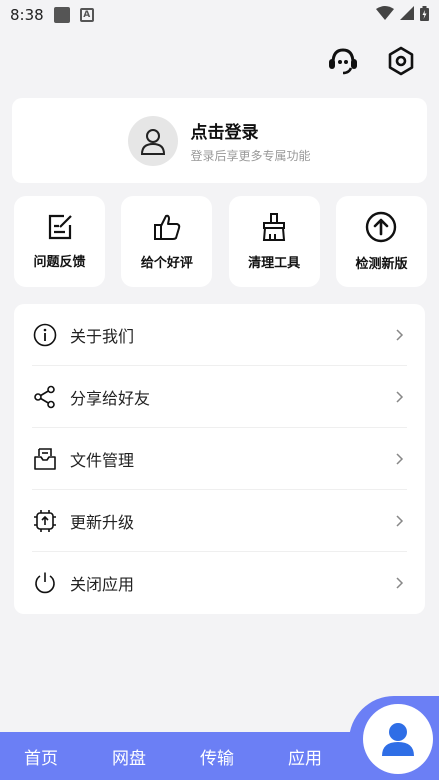  Describe the element at coordinates (45, 521) in the screenshot. I see `upgrade-icon` at that location.